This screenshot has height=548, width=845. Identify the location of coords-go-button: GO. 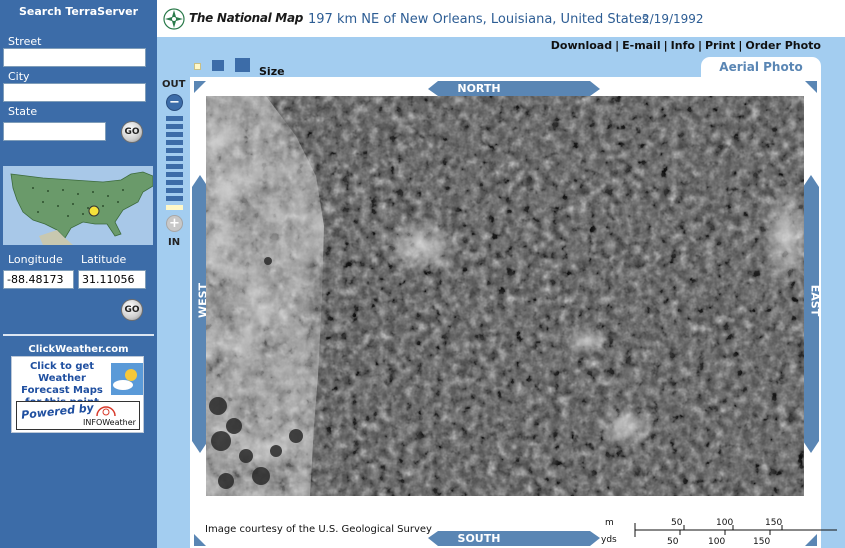
(132, 310).